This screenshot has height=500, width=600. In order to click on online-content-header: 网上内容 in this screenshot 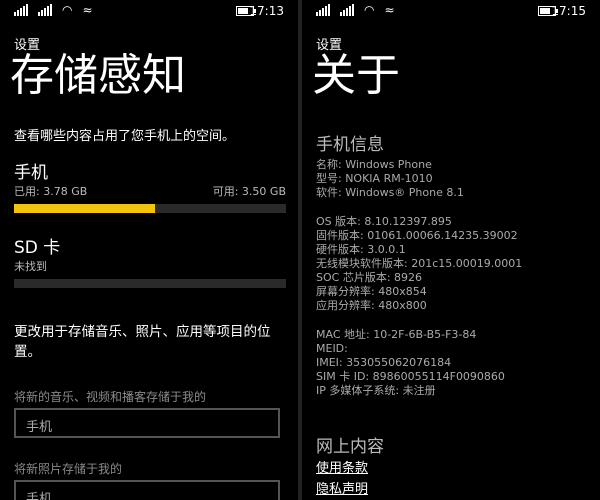, I will do `click(350, 447)`.